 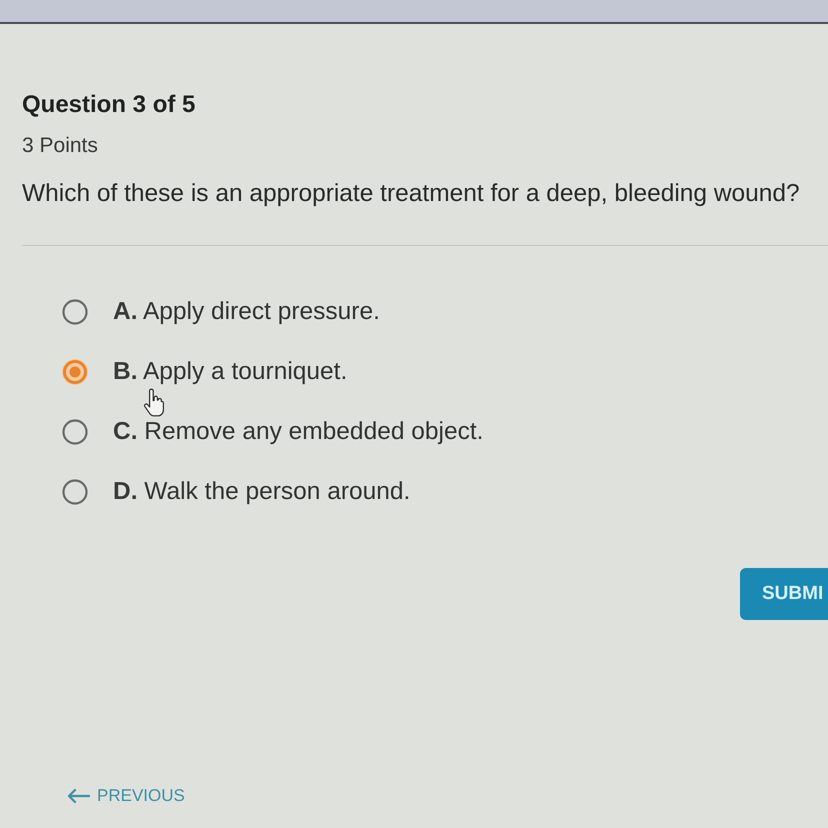 I want to click on option-label: A. Apply direct pressure., so click(x=246, y=312).